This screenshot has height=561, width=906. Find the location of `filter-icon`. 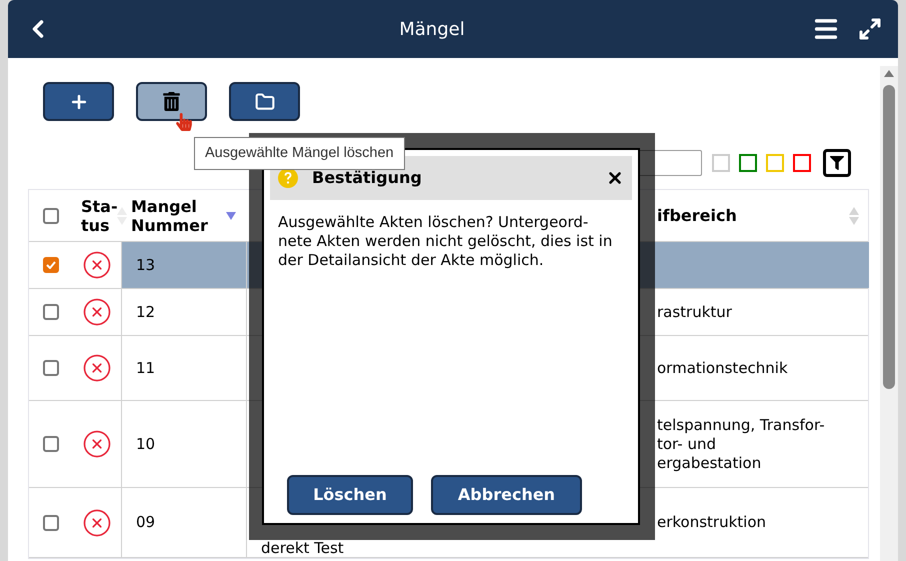

filter-icon is located at coordinates (837, 163).